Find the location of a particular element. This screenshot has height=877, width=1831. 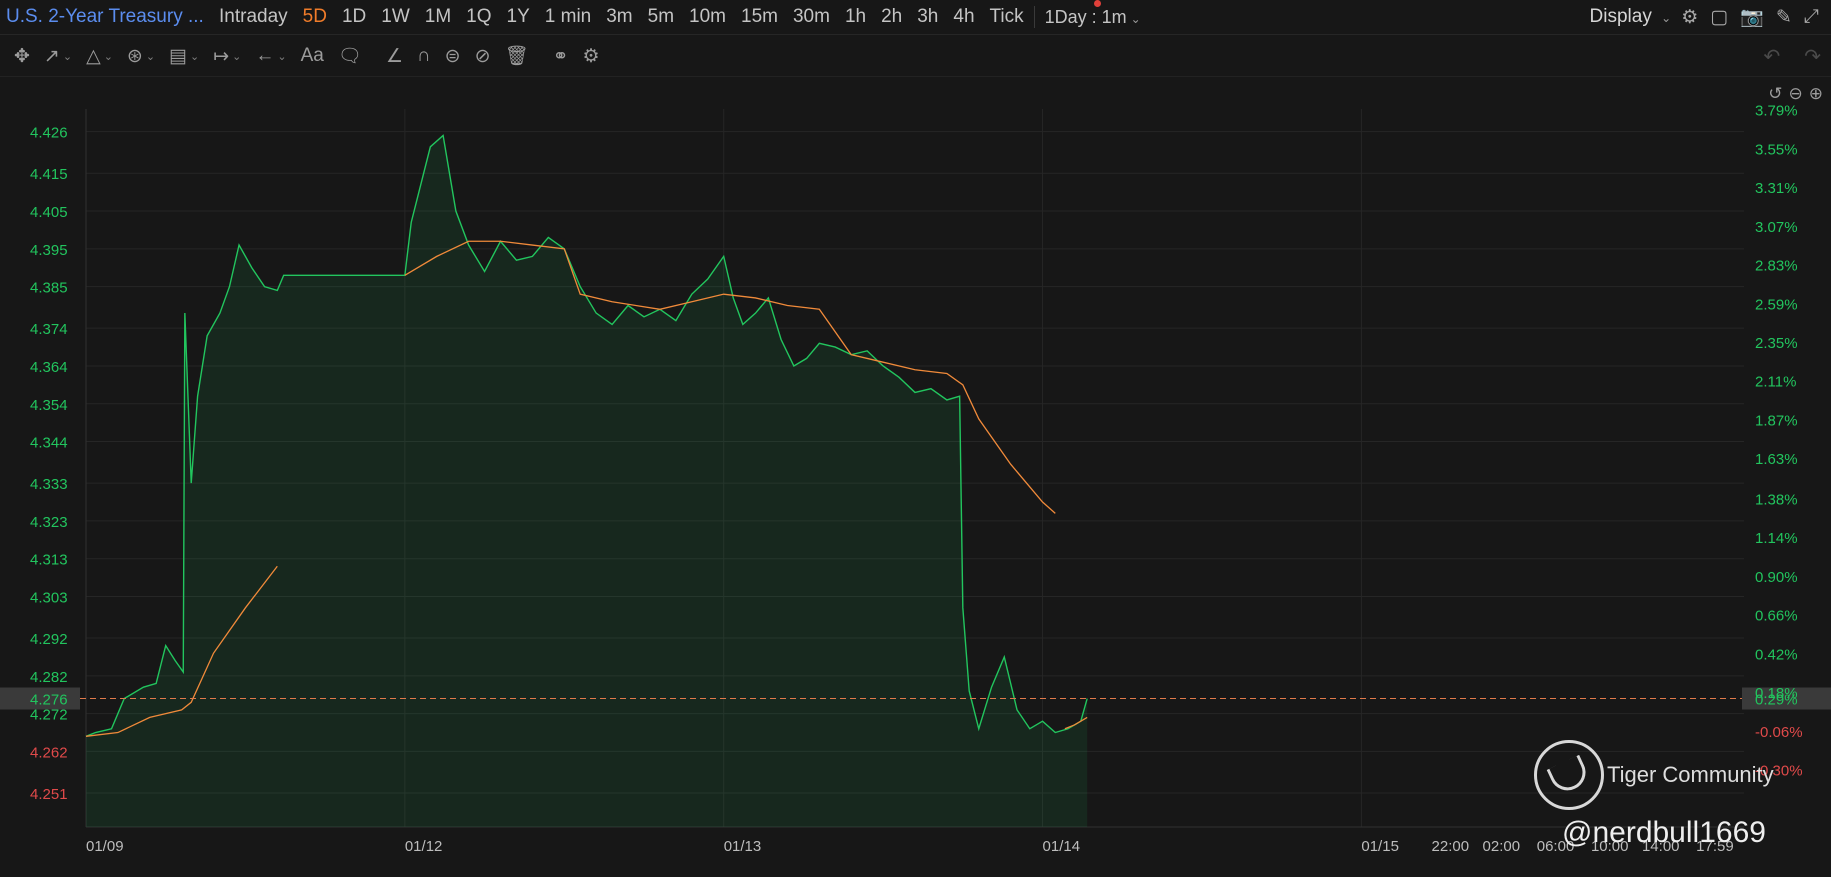

y-tick-label: 4.385 is located at coordinates (49, 288).